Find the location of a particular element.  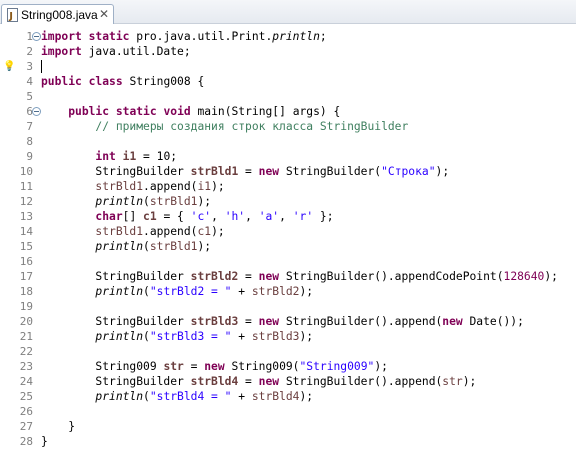

line-number: 8 is located at coordinates (29, 141).